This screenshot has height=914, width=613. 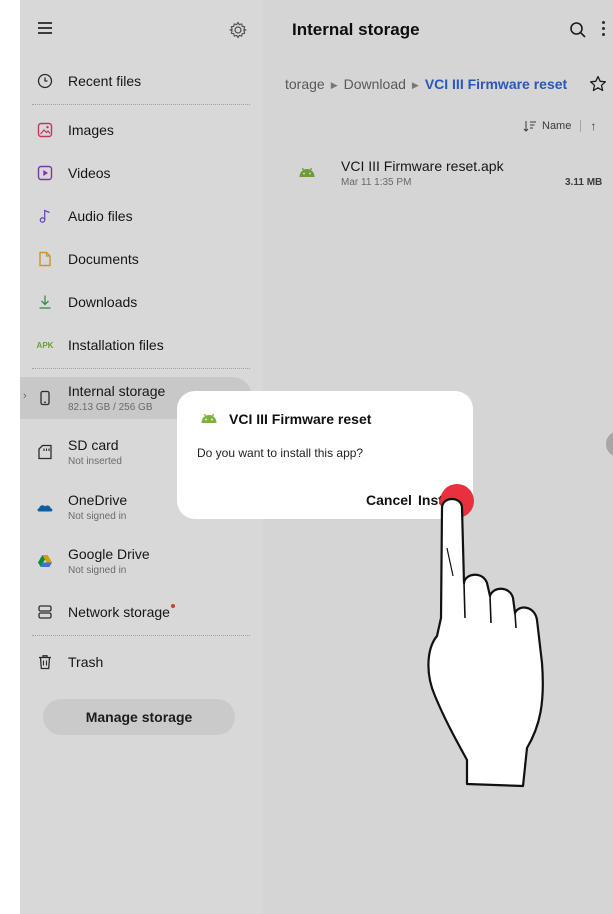 What do you see at coordinates (300, 419) in the screenshot?
I see `dialog-title: VCI III Firmware reset` at bounding box center [300, 419].